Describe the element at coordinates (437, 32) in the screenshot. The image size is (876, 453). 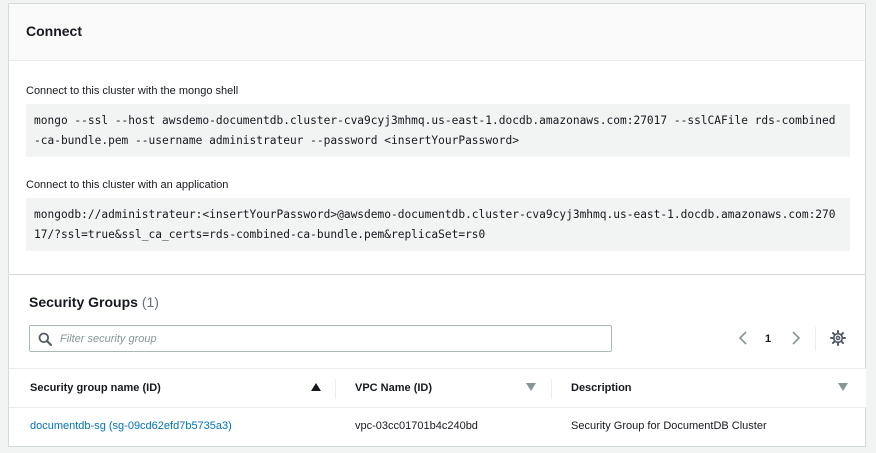
I see `connect-panel-header: Connect` at that location.